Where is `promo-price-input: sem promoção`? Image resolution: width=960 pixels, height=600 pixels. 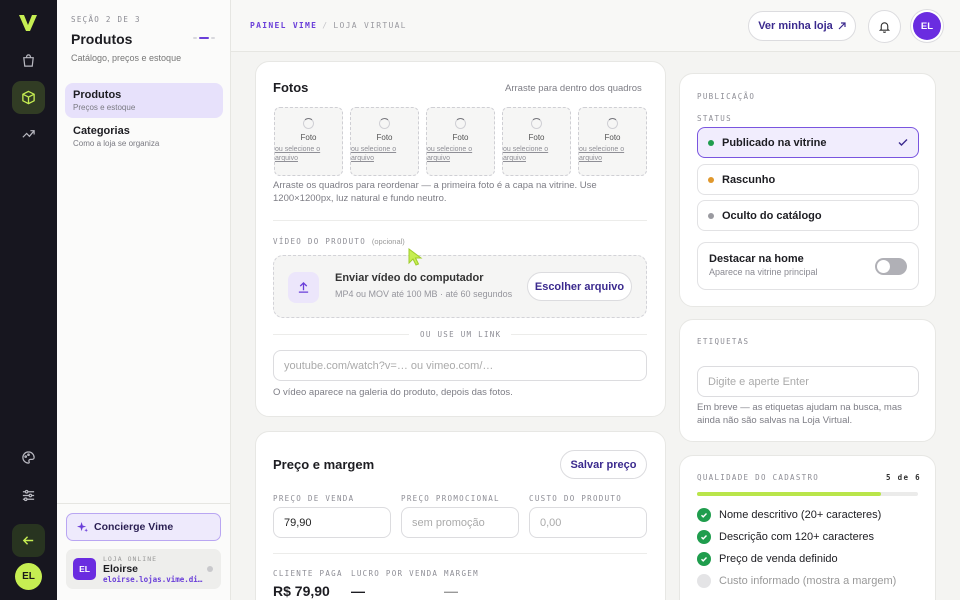
promo-price-input: sem promoção is located at coordinates (460, 522).